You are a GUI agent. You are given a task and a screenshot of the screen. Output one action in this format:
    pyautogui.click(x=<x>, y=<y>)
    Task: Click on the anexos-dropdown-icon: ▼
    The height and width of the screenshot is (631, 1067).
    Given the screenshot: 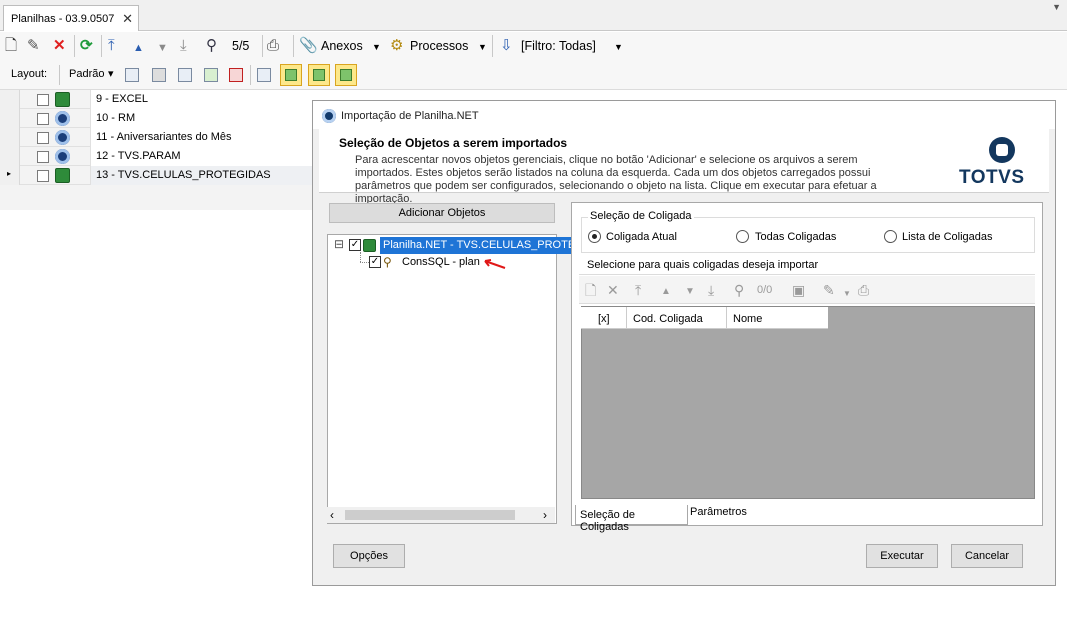 What is the action you would take?
    pyautogui.click(x=376, y=47)
    